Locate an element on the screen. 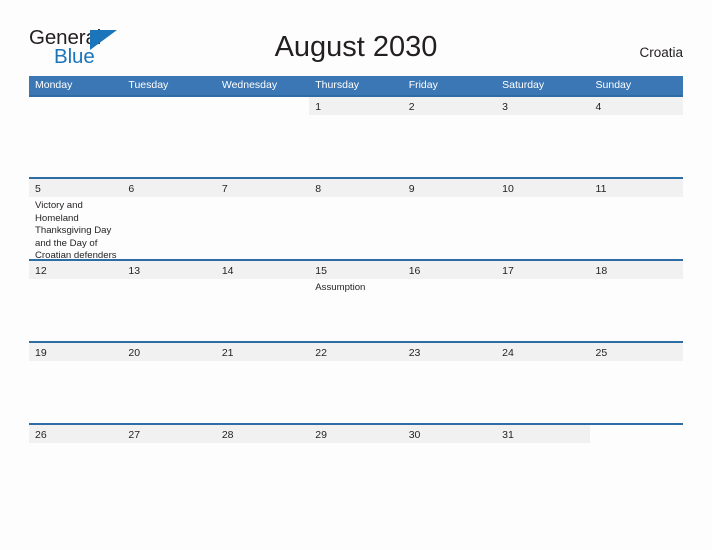 This screenshot has height=550, width=712. day-number: 28 is located at coordinates (227, 435).